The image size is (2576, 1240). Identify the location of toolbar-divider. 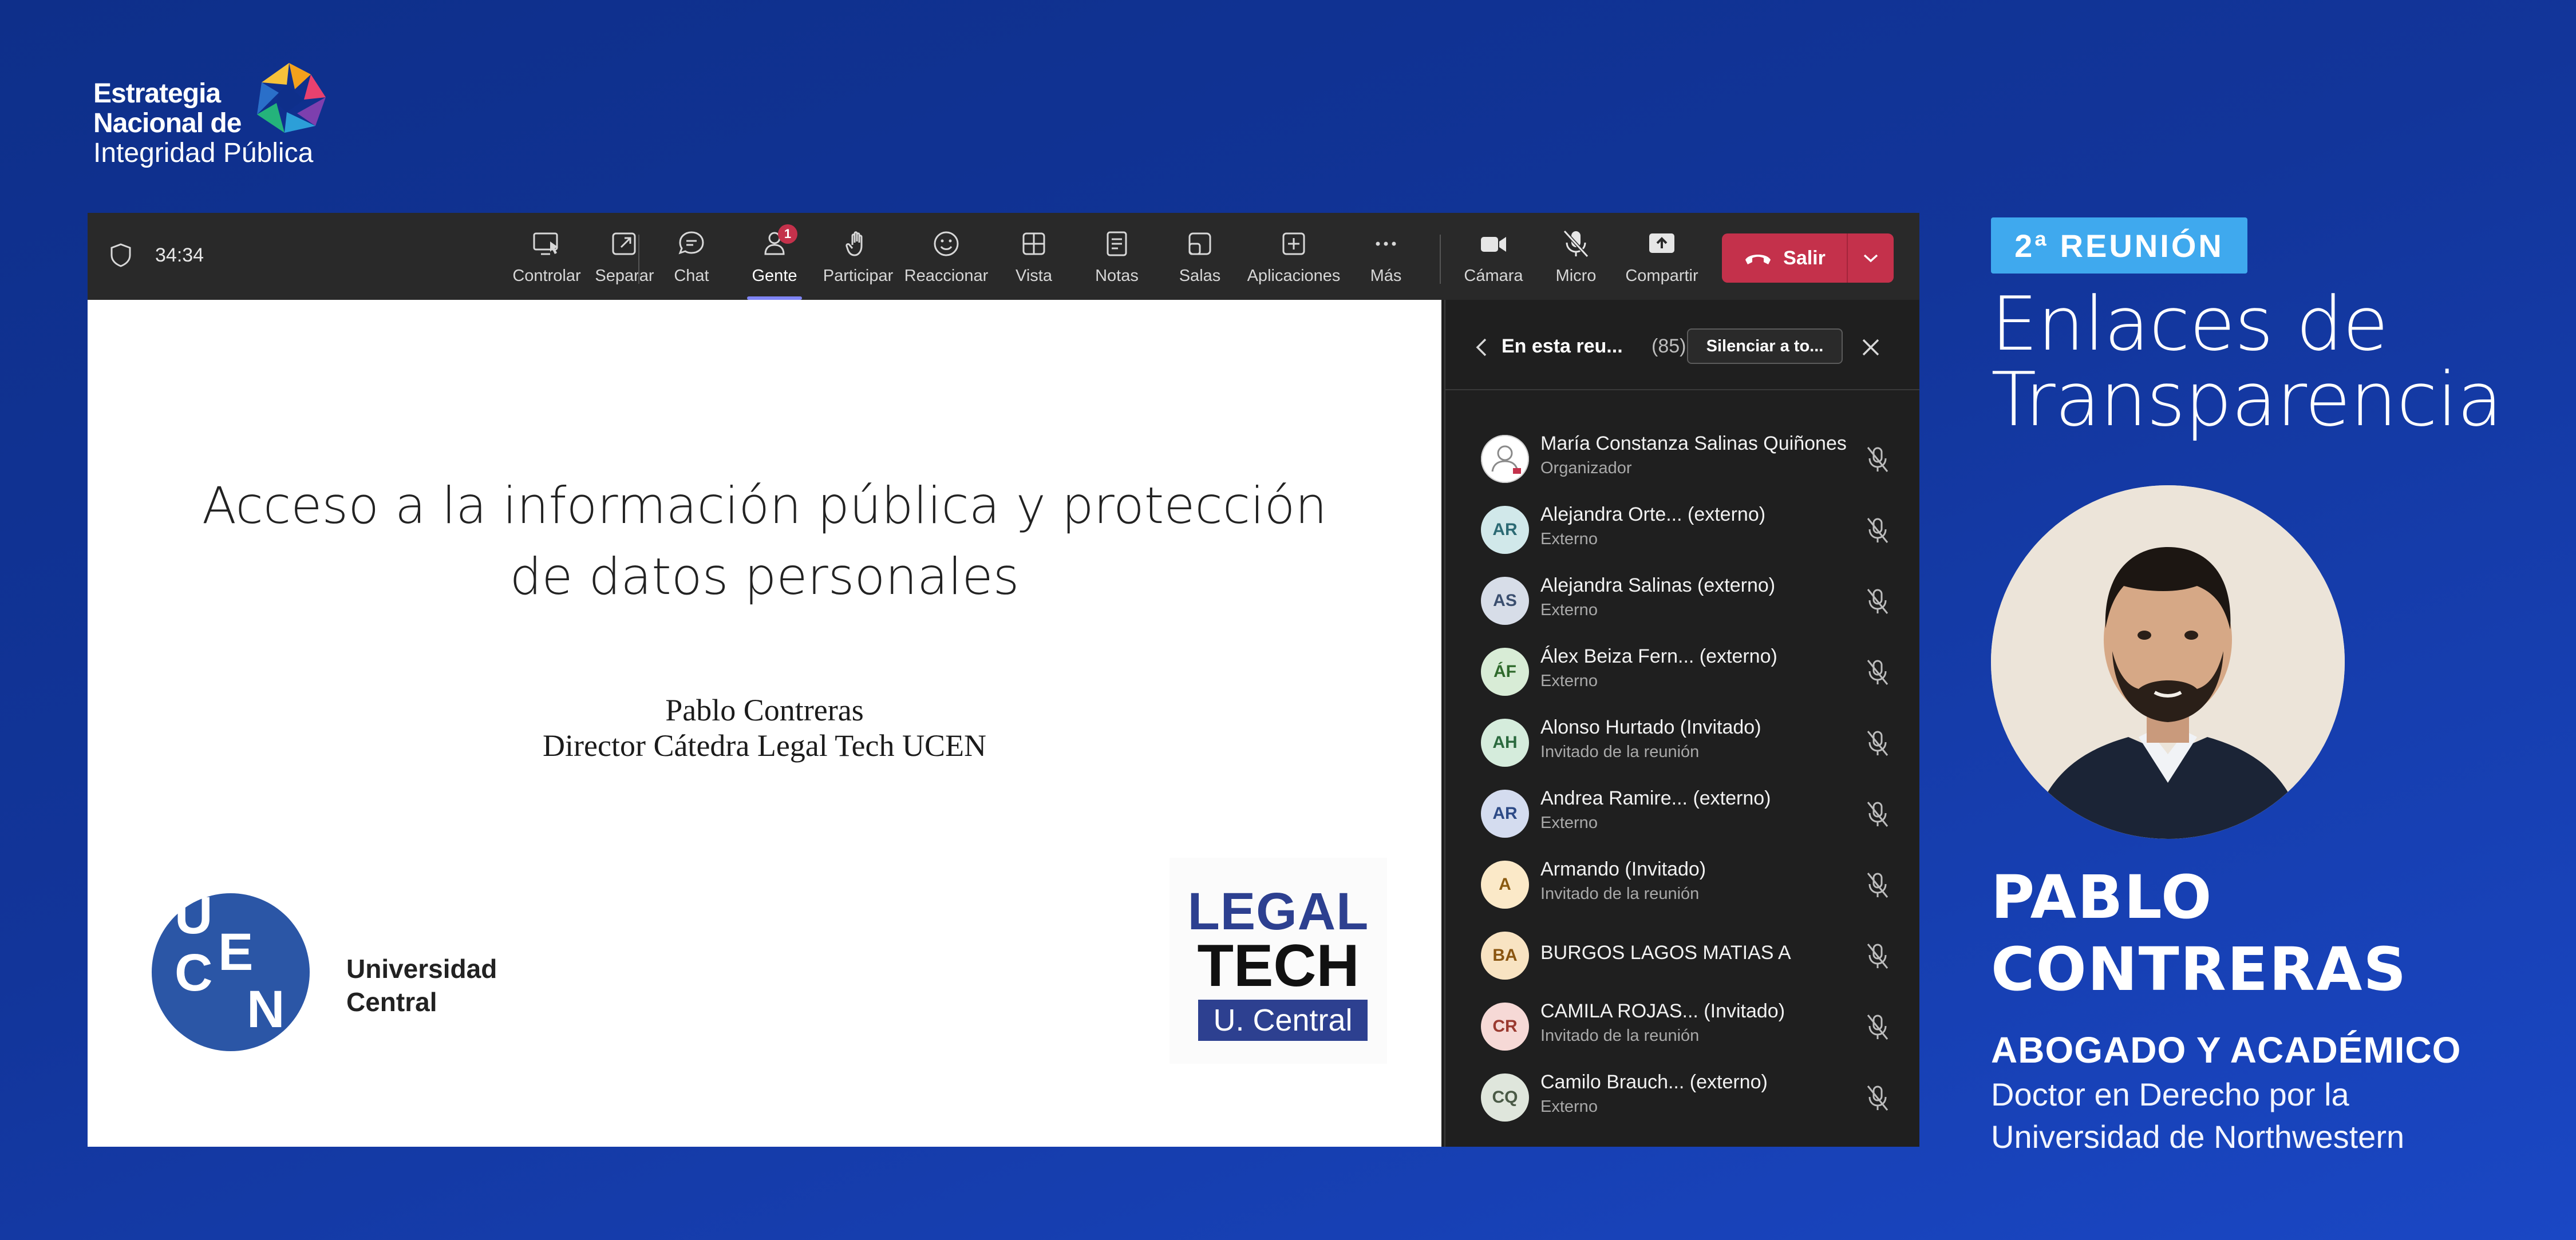
(638, 259).